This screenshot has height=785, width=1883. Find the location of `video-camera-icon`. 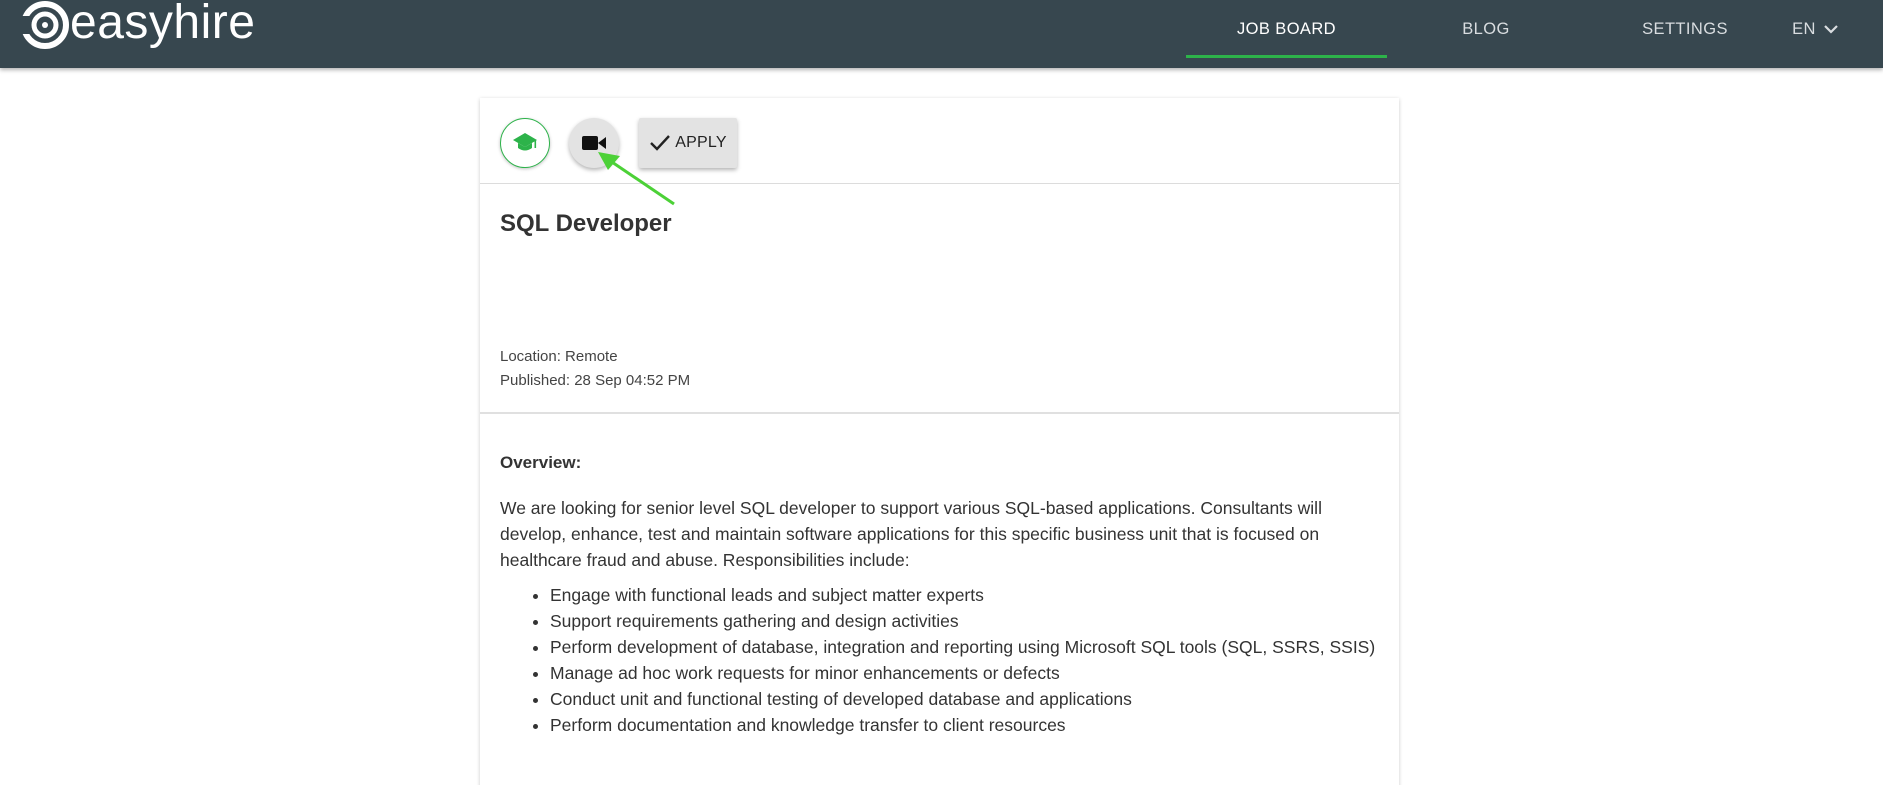

video-camera-icon is located at coordinates (594, 143).